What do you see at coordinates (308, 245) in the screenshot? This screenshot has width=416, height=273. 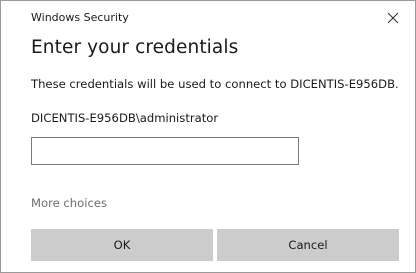 I see `cancel-button: Cancel` at bounding box center [308, 245].